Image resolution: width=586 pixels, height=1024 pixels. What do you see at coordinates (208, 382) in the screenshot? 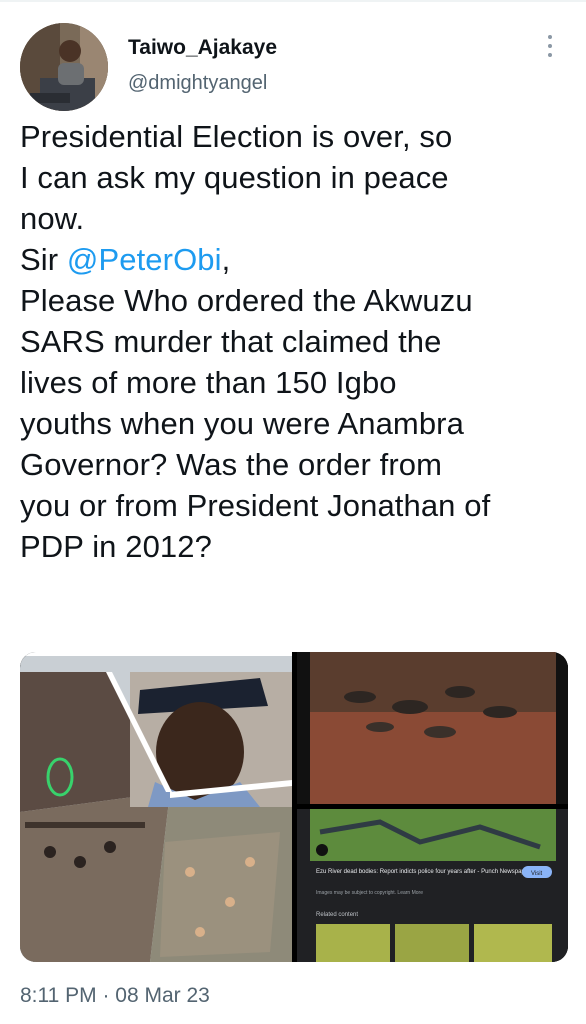
I see `tweet-line: lives of more than 150 Igbo` at bounding box center [208, 382].